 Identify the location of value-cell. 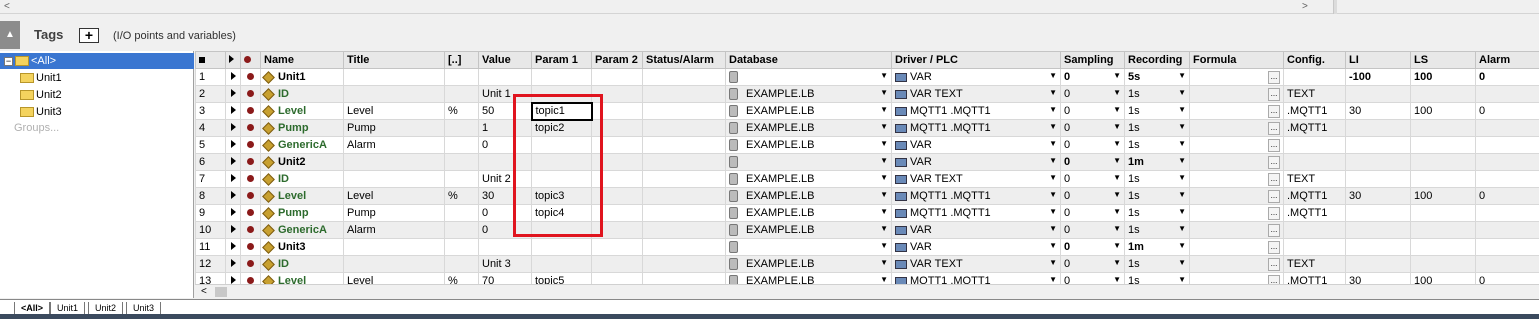
(505, 247).